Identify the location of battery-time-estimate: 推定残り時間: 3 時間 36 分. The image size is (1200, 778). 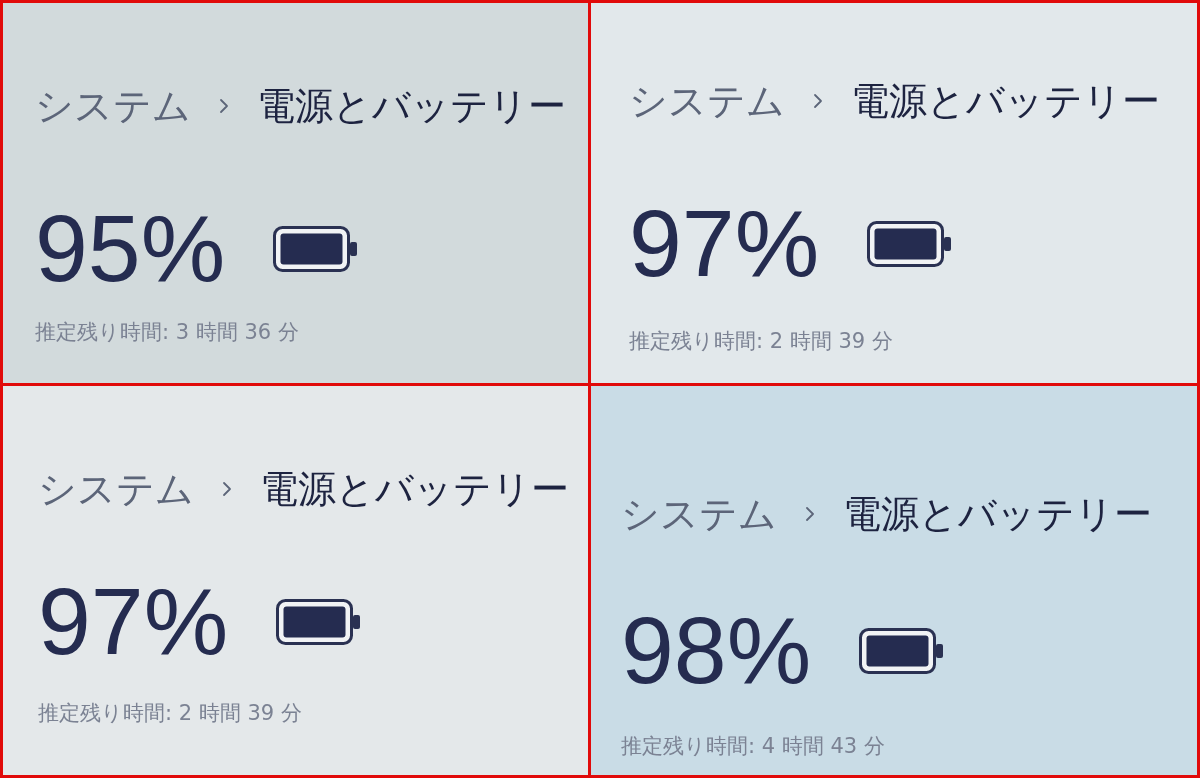
(167, 332).